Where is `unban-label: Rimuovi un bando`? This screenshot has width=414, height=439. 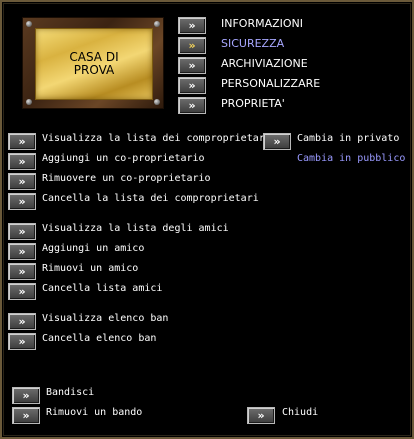
unban-label: Rimuovi un bando is located at coordinates (94, 412).